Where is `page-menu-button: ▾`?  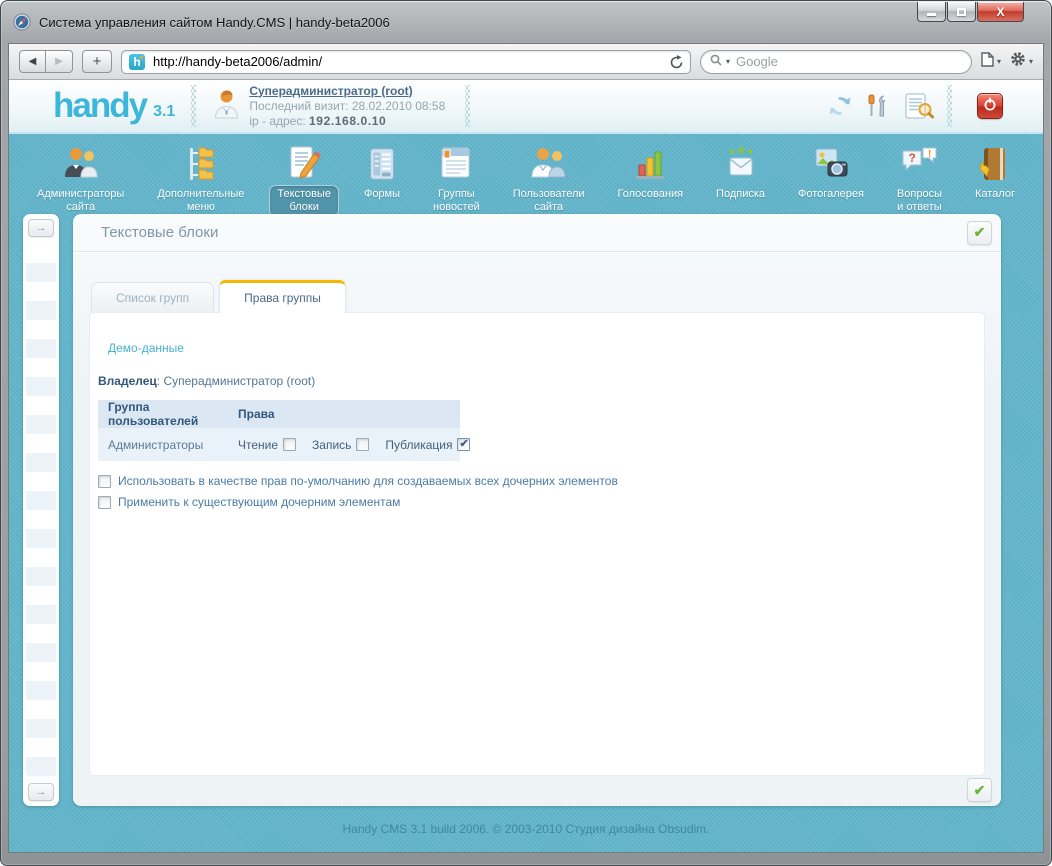 page-menu-button: ▾ is located at coordinates (991, 61).